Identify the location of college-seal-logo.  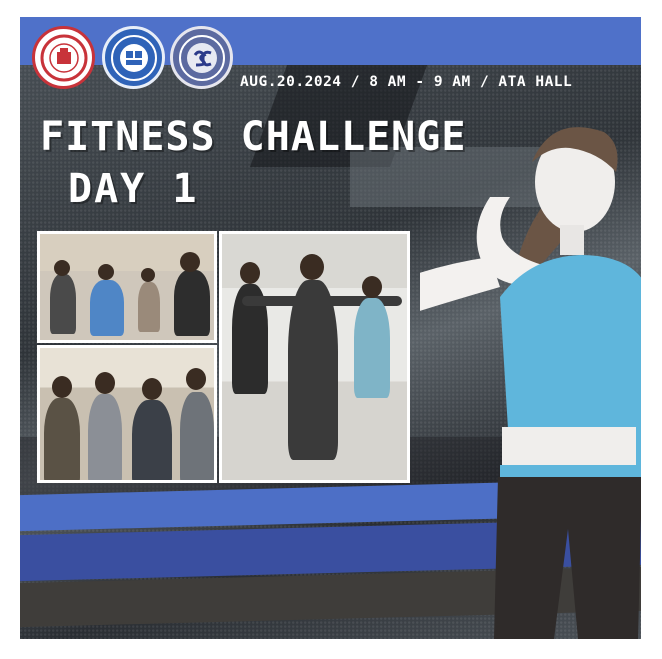
(133, 57).